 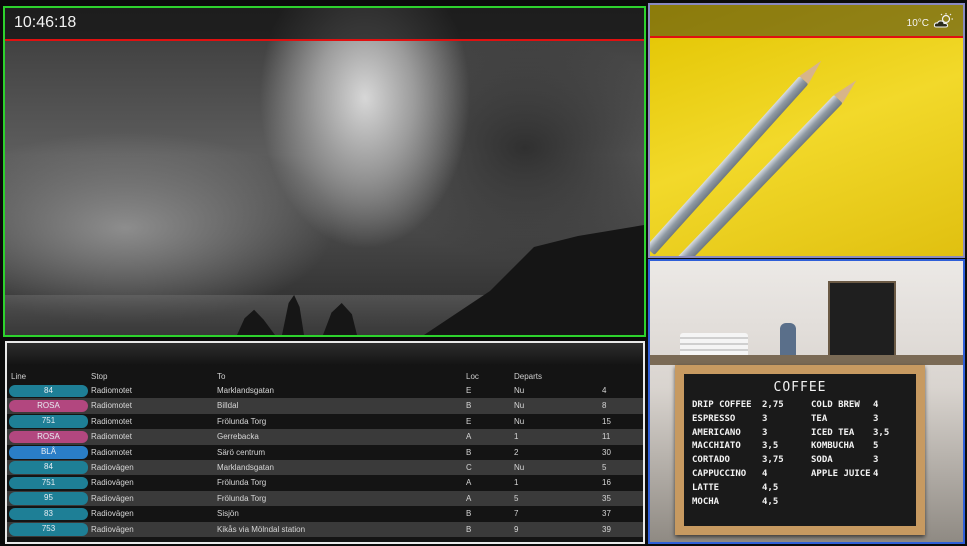 I want to click on menu-item: MACCHIATO 3,5, so click(x=735, y=446).